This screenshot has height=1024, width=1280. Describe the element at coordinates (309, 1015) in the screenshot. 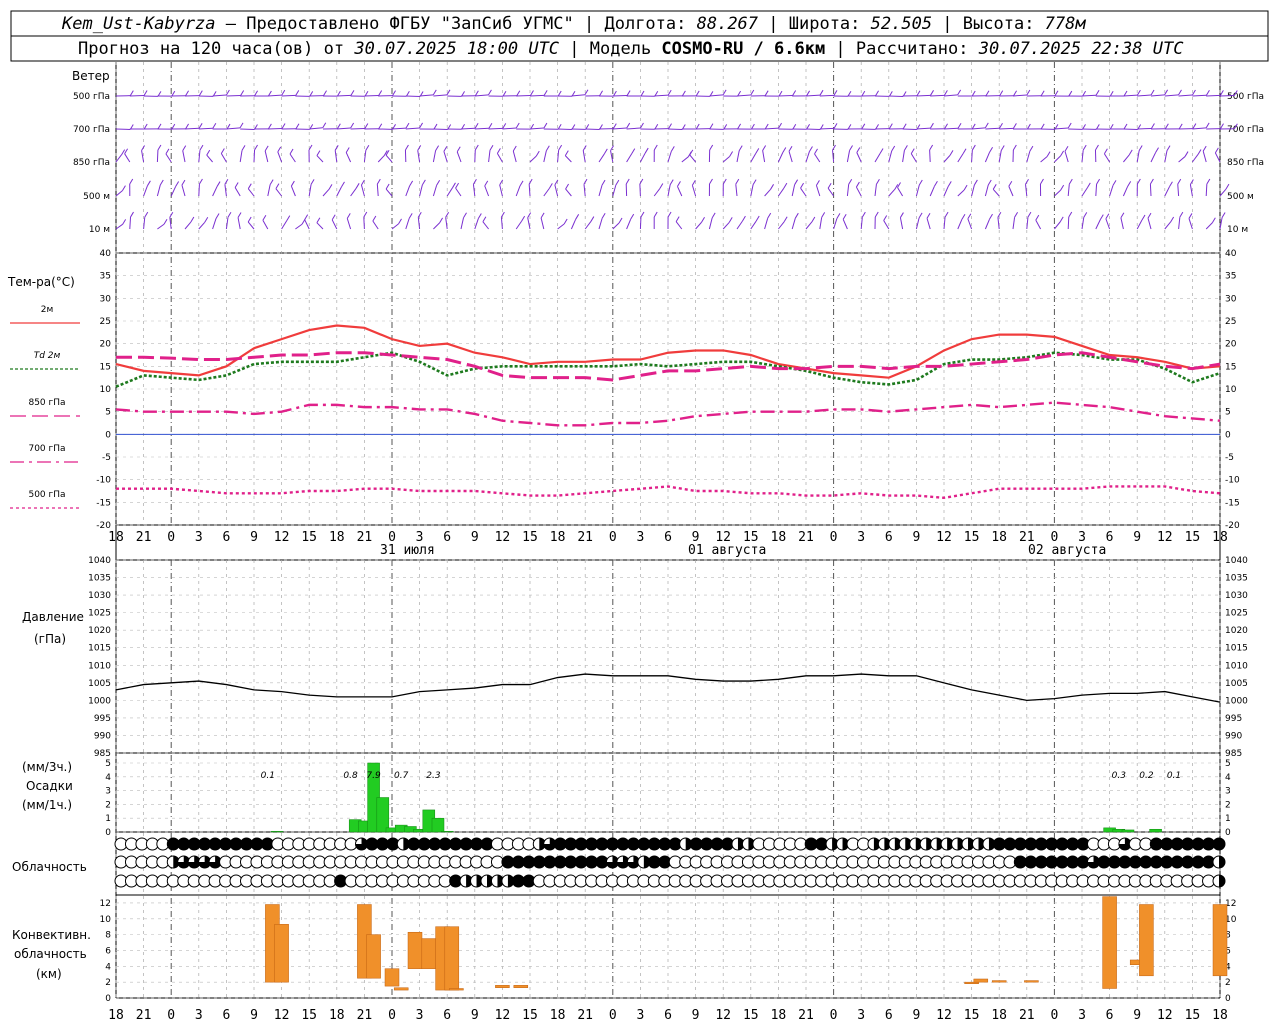

I see `x-tick-label-bottom: 15` at that location.